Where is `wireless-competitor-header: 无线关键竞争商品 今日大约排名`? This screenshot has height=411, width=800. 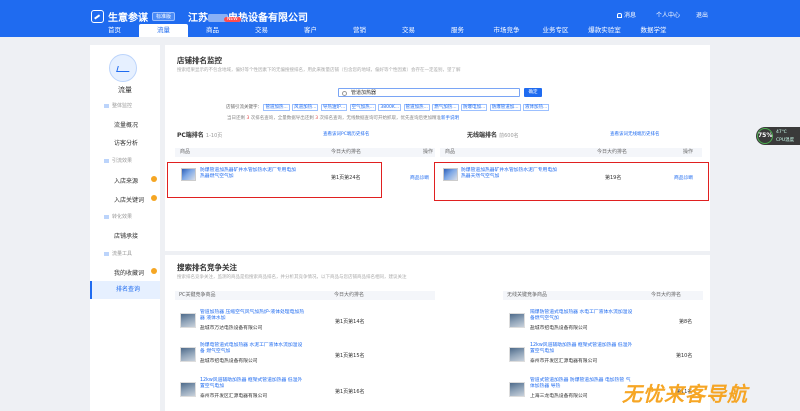
wireless-competitor-header: 无线关键竞争商品 今日大约排名 is located at coordinates (603, 295).